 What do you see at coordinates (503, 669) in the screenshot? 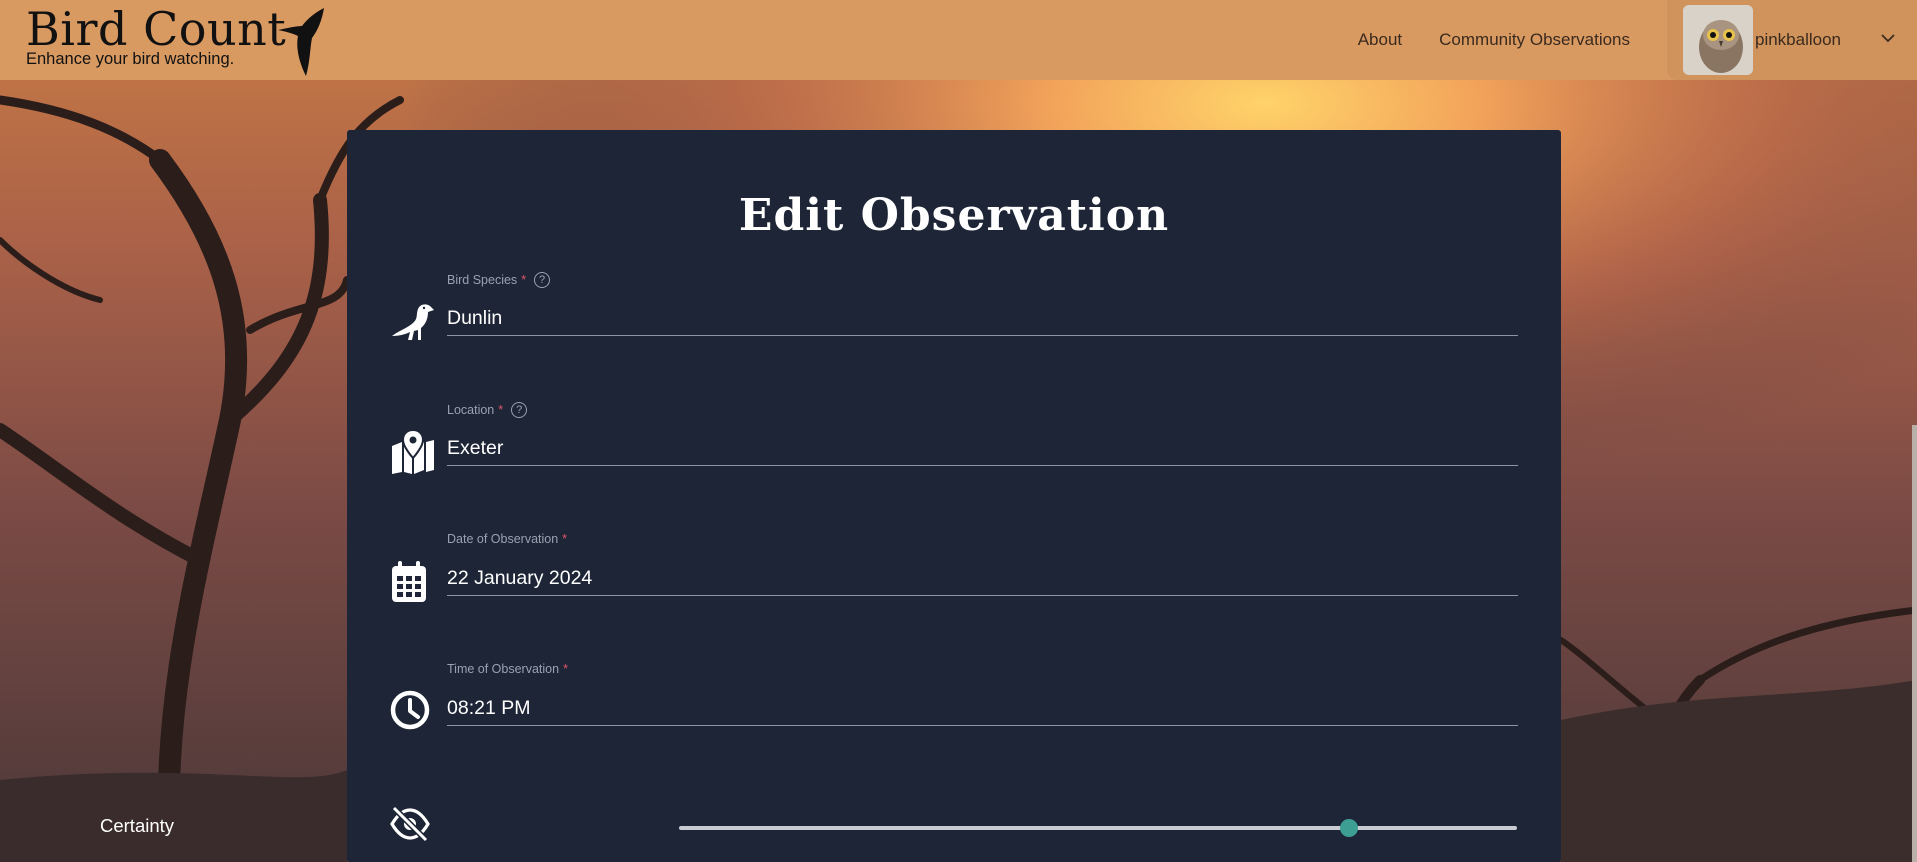
I see `time-label-text: Time of Observation` at bounding box center [503, 669].